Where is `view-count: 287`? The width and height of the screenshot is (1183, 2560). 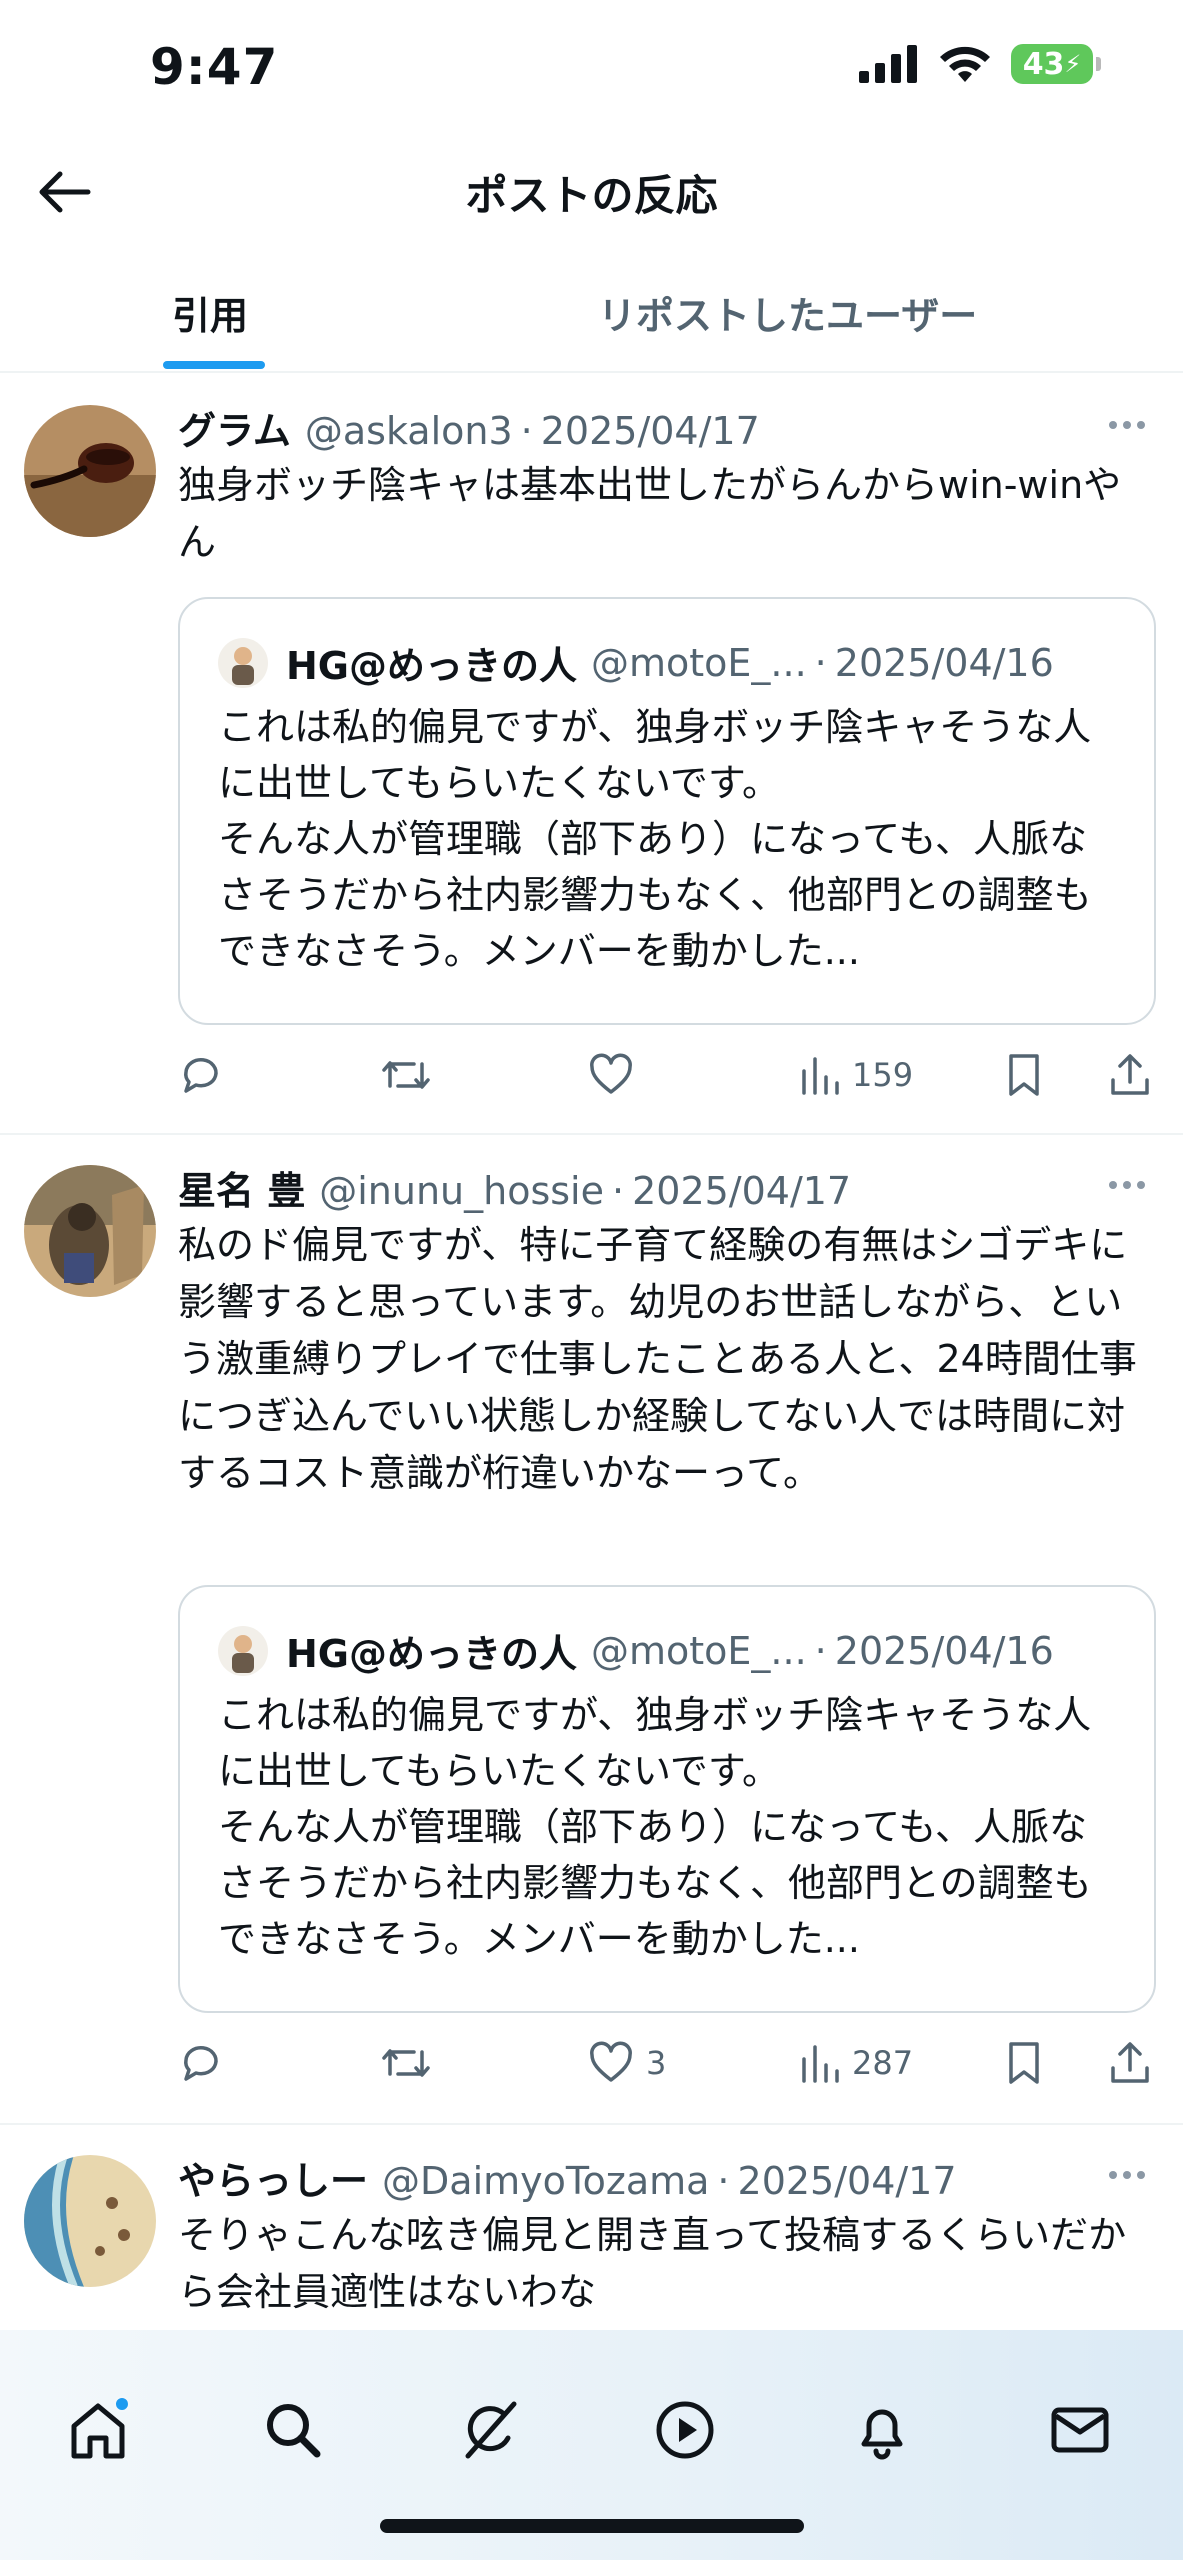 view-count: 287 is located at coordinates (883, 2063).